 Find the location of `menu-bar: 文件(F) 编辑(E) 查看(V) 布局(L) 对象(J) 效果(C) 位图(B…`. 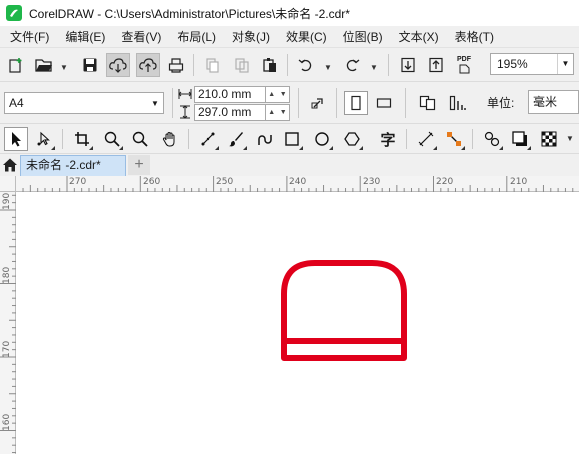

menu-bar: 文件(F) 编辑(E) 查看(V) 布局(L) 对象(J) 效果(C) 位图(B… is located at coordinates (289, 37).